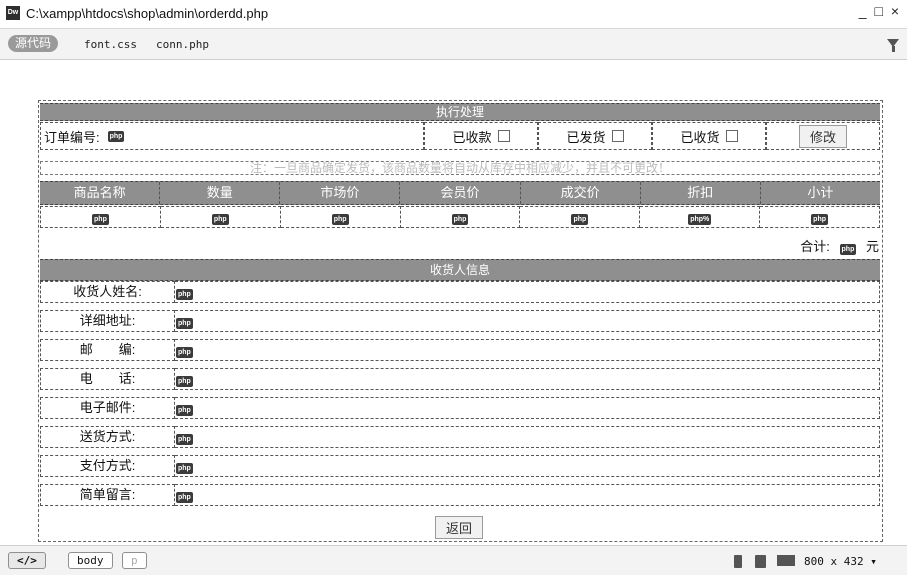  Describe the element at coordinates (586, 137) in the screenshot. I see `shipped-label: 已发货` at that location.